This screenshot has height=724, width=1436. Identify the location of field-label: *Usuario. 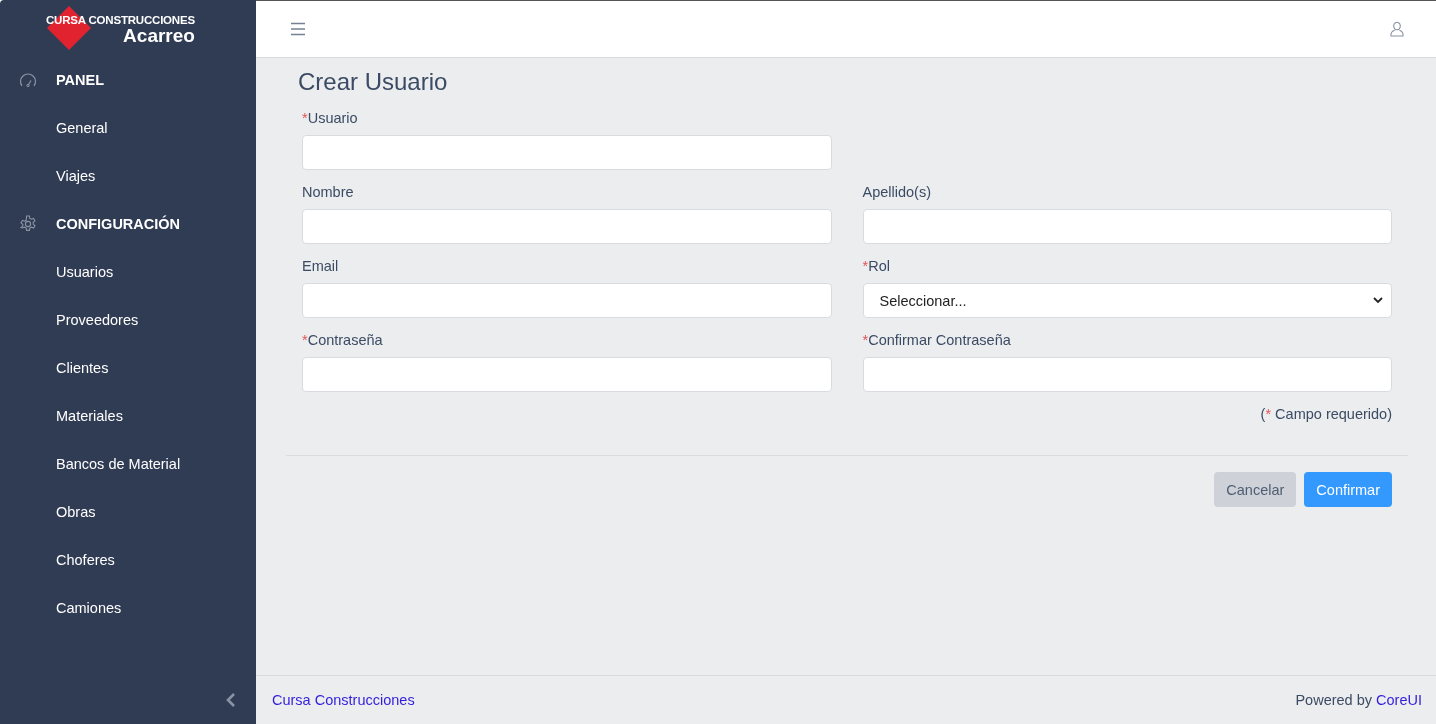
(330, 118).